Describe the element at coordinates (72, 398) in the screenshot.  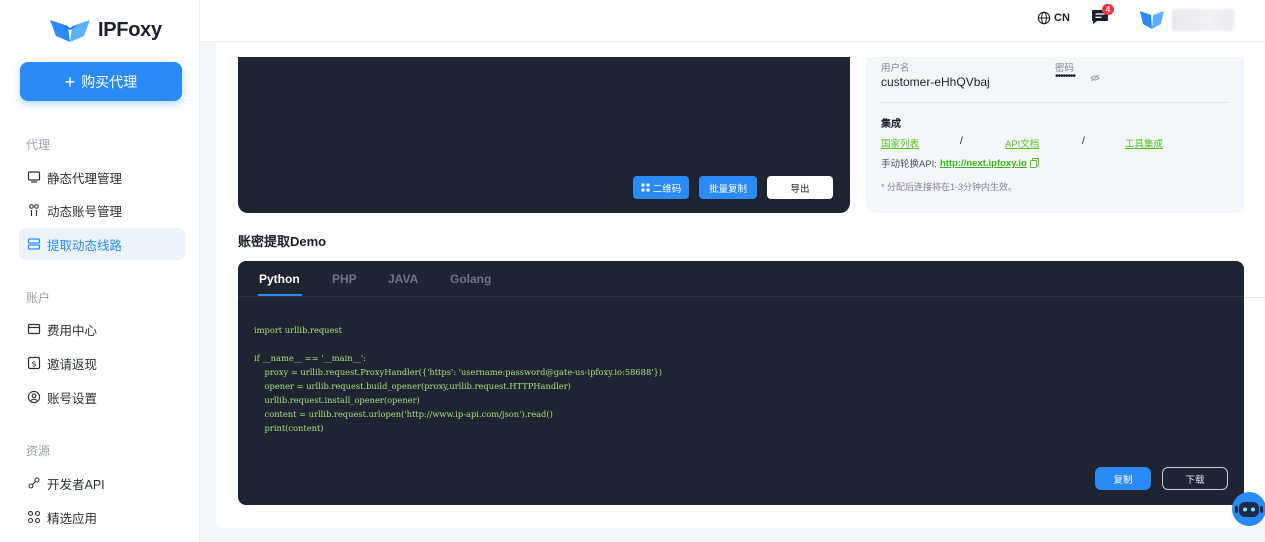
I see `sidebar-item-label: 账号设置` at that location.